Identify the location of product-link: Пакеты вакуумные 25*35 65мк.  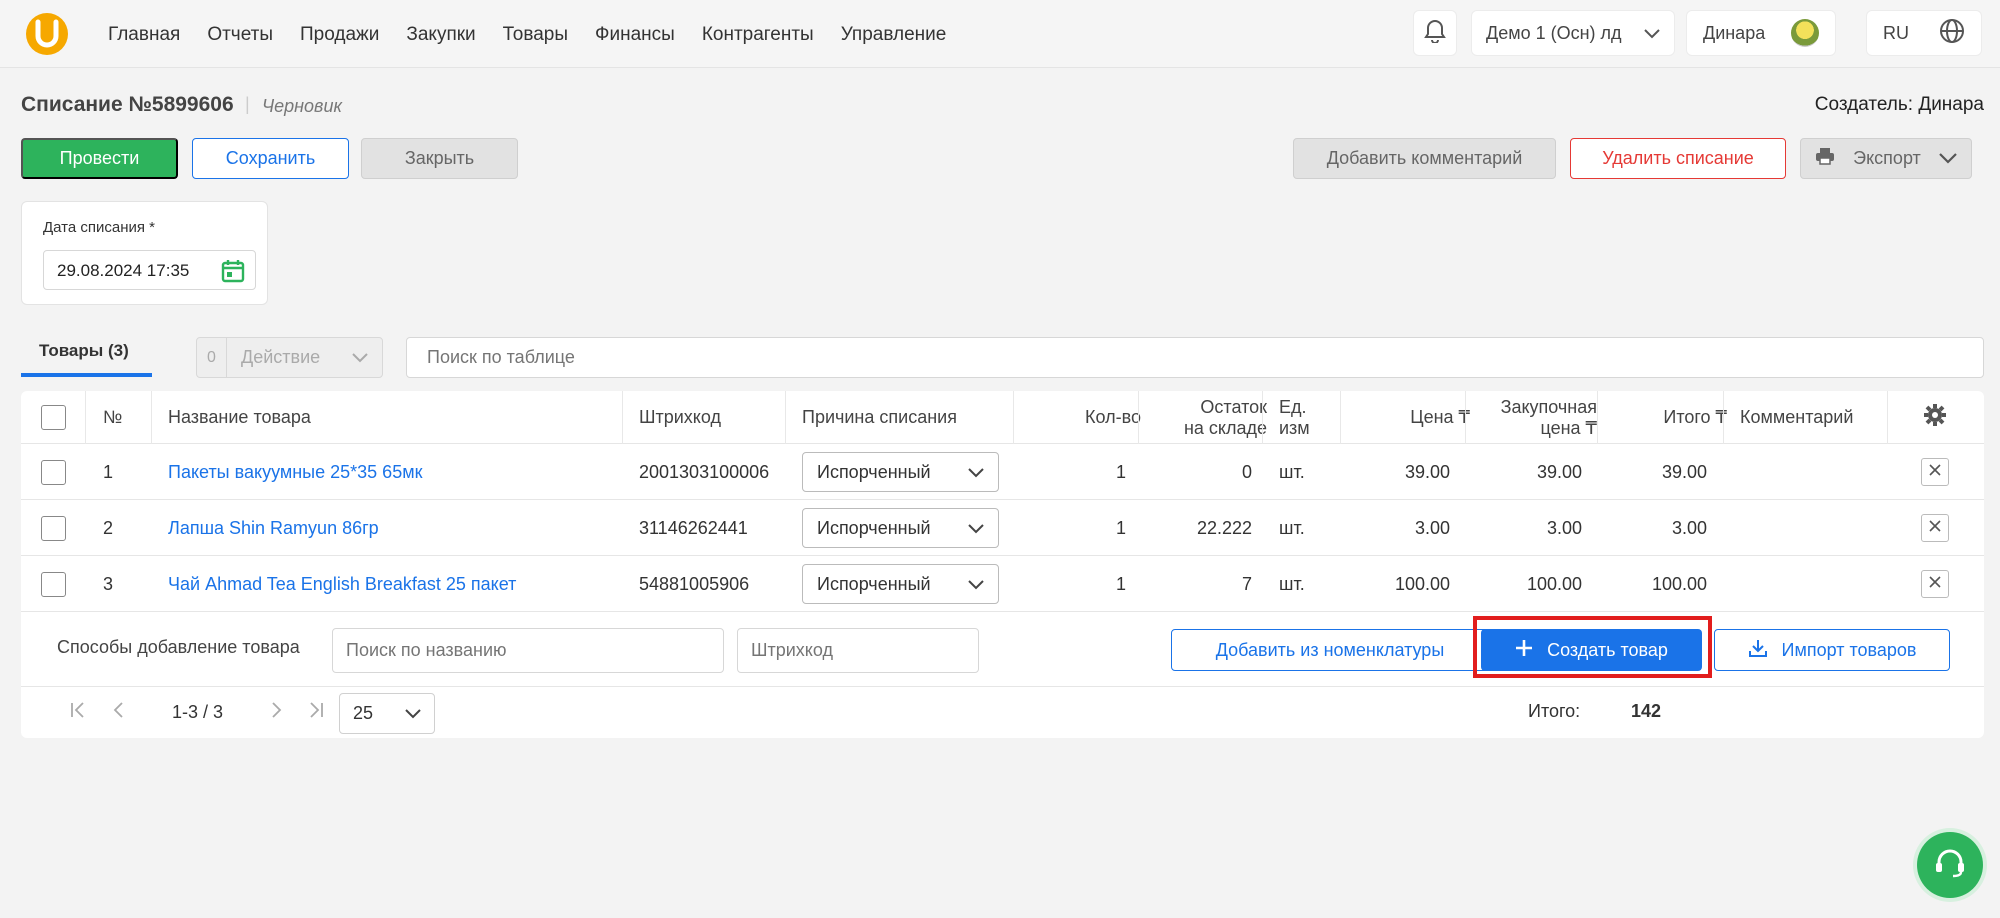
(295, 472).